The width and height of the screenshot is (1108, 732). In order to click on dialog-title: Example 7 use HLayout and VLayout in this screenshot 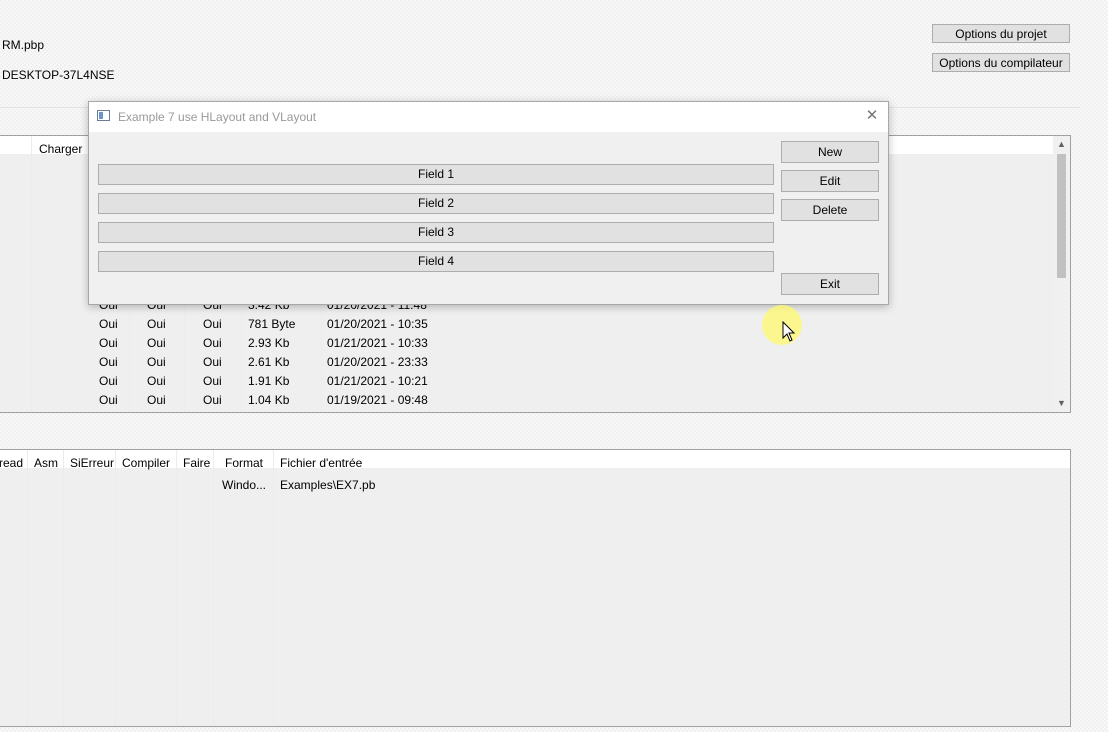, I will do `click(217, 117)`.